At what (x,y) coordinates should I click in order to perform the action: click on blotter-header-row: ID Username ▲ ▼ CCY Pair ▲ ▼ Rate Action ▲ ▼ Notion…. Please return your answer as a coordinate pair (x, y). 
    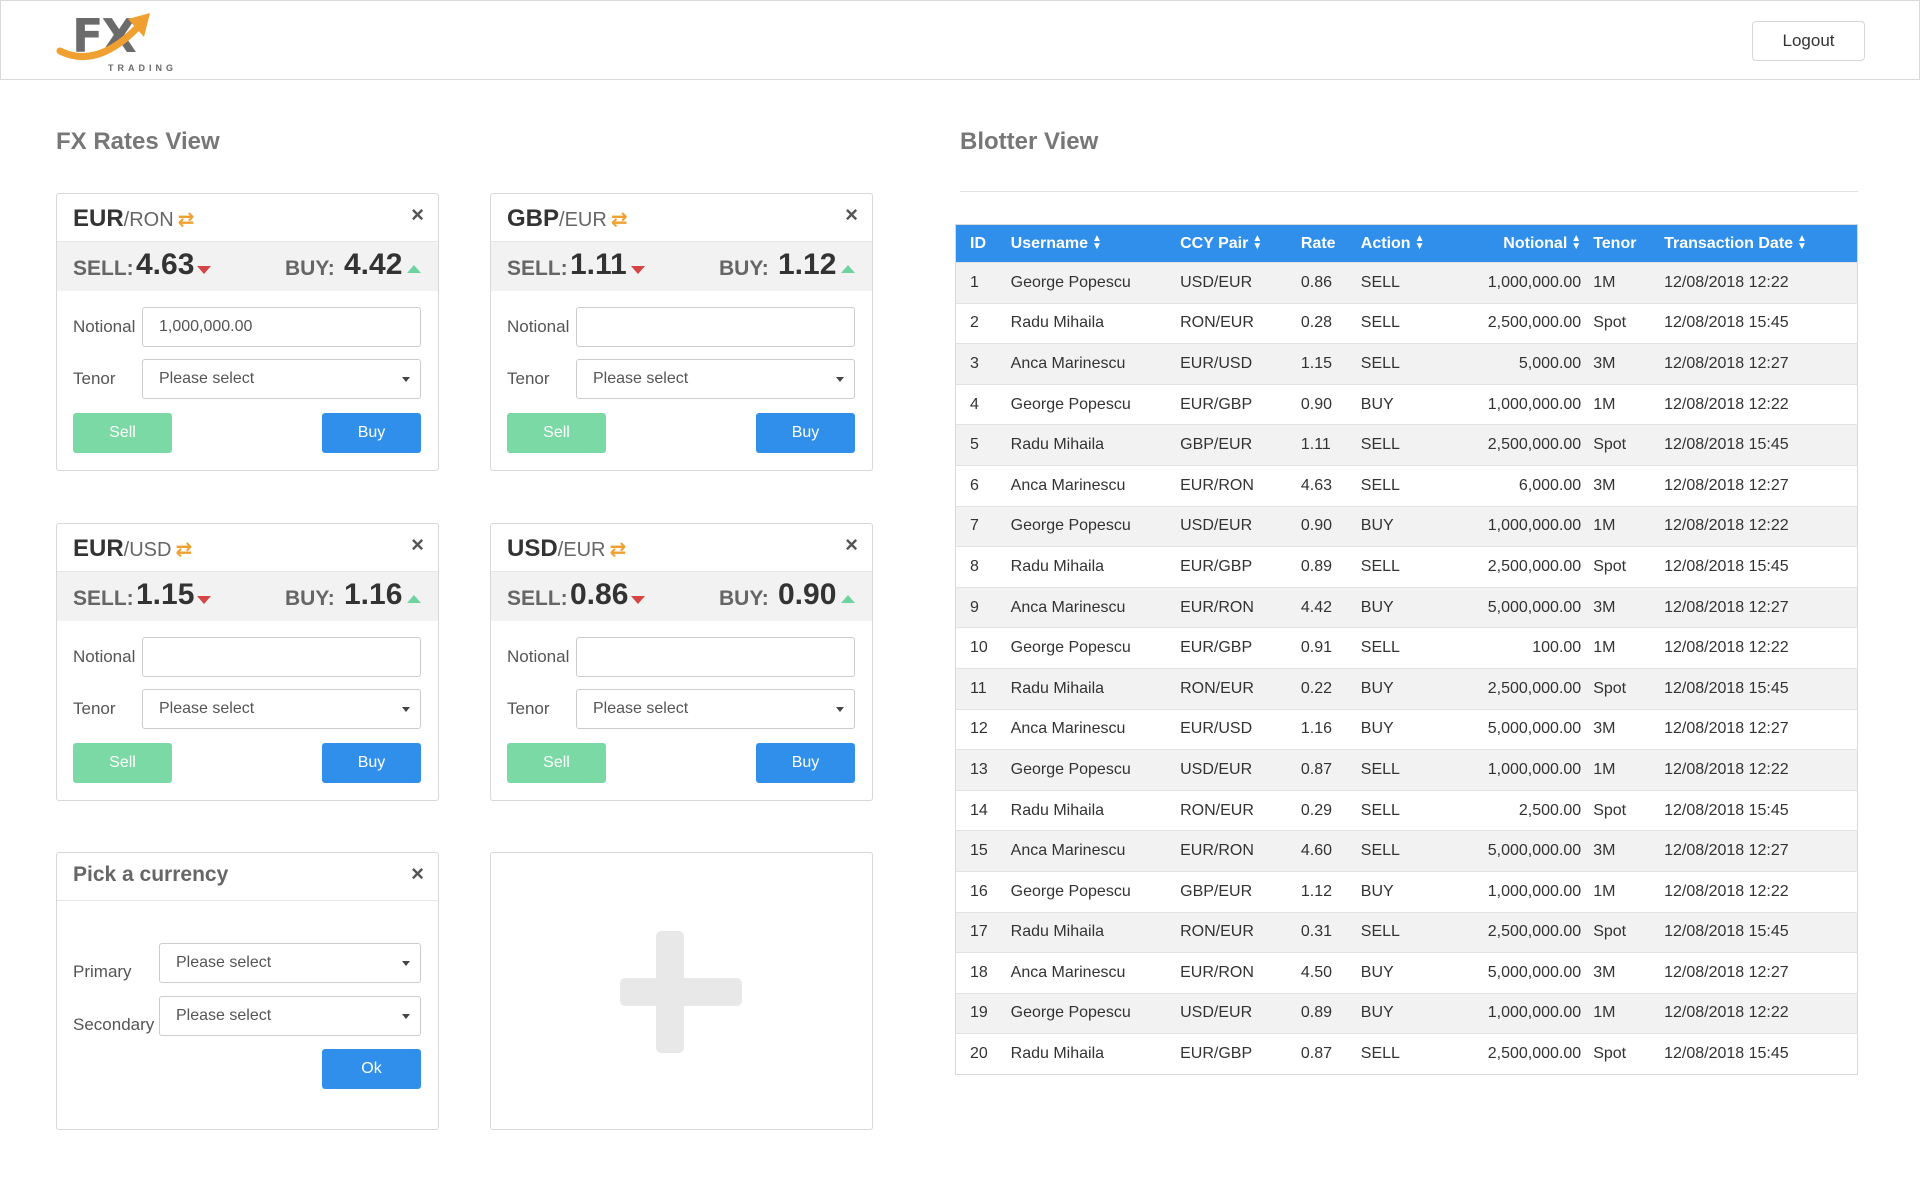
    Looking at the image, I should click on (1406, 243).